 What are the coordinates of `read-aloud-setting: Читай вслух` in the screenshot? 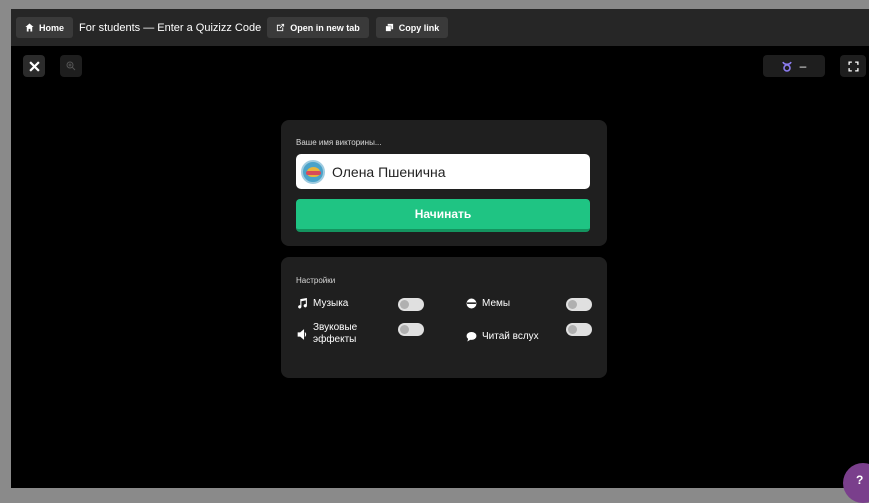 It's located at (502, 336).